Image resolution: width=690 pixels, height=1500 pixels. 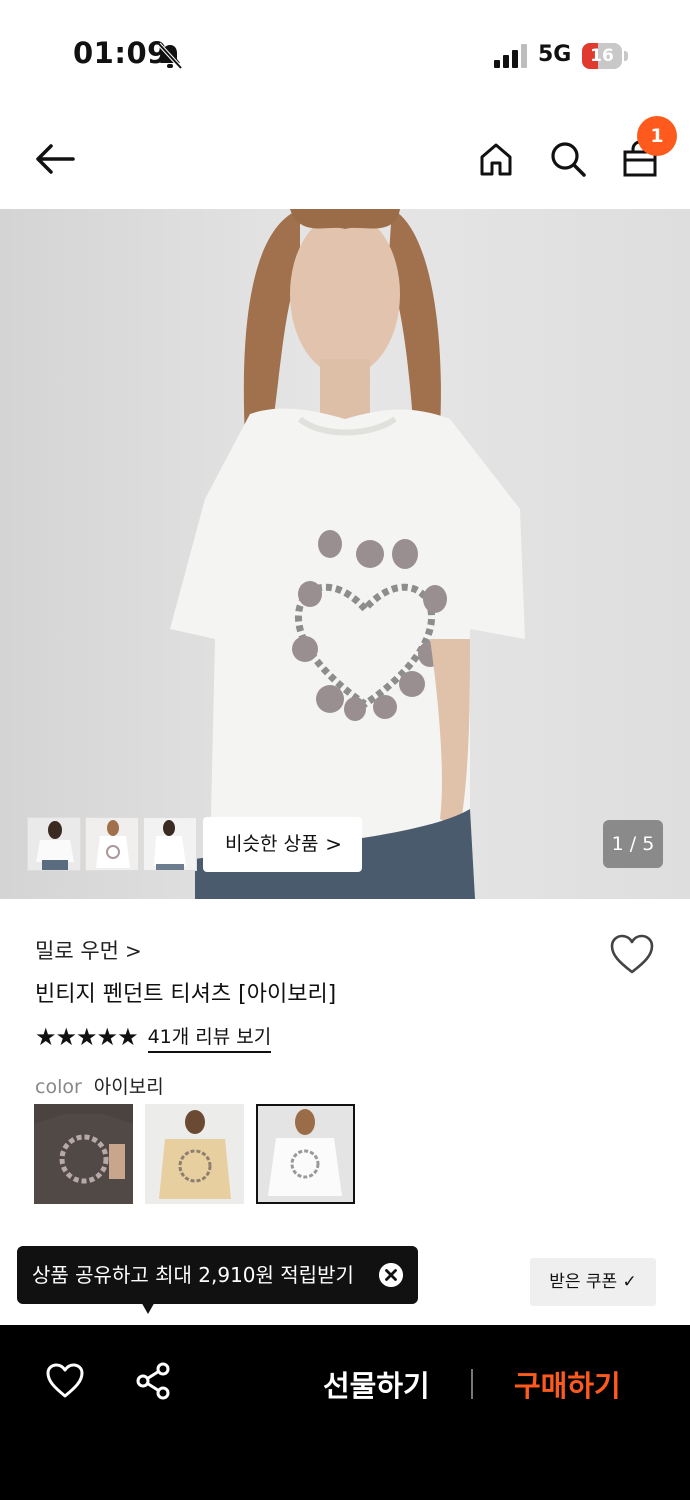 What do you see at coordinates (555, 54) in the screenshot?
I see `network-type: 5G` at bounding box center [555, 54].